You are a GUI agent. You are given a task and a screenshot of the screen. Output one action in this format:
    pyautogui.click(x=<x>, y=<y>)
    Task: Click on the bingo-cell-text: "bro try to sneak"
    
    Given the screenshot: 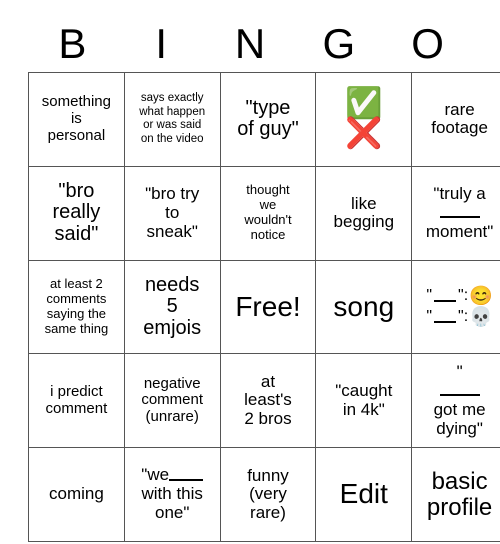 What is the action you would take?
    pyautogui.click(x=172, y=212)
    